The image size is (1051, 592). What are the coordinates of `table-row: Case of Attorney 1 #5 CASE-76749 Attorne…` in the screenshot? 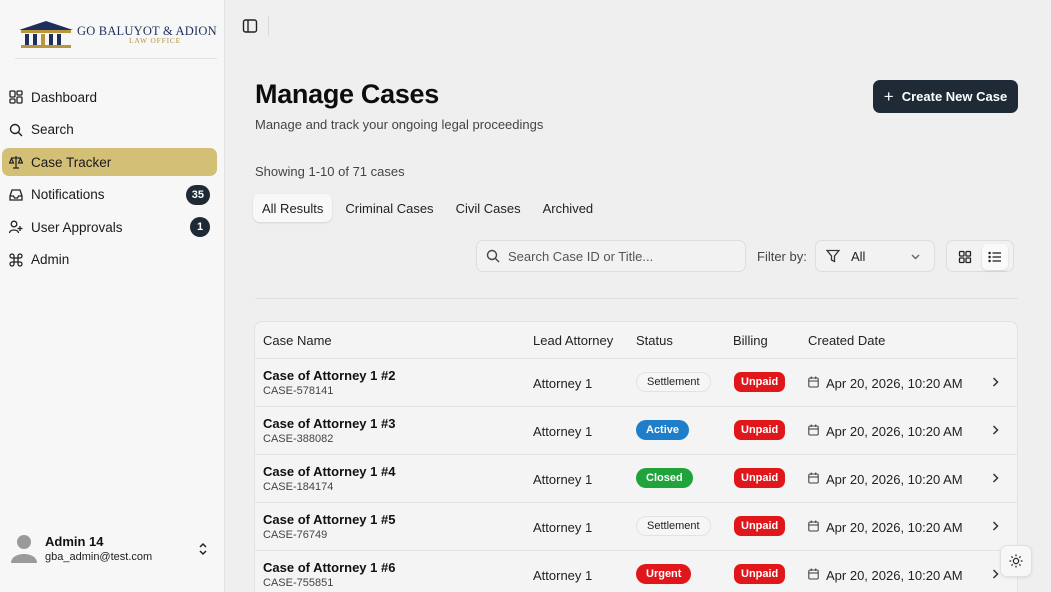 It's located at (636, 527).